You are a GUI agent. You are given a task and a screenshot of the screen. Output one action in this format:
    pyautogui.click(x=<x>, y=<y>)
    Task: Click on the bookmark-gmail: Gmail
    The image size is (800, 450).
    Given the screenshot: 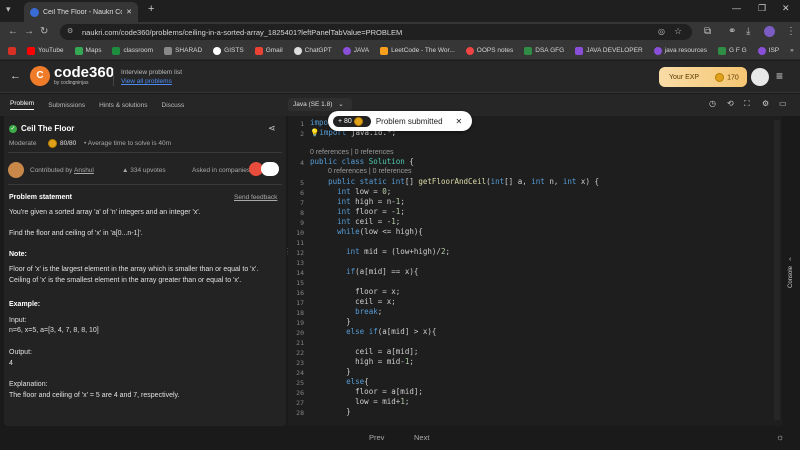 What is the action you would take?
    pyautogui.click(x=268, y=50)
    